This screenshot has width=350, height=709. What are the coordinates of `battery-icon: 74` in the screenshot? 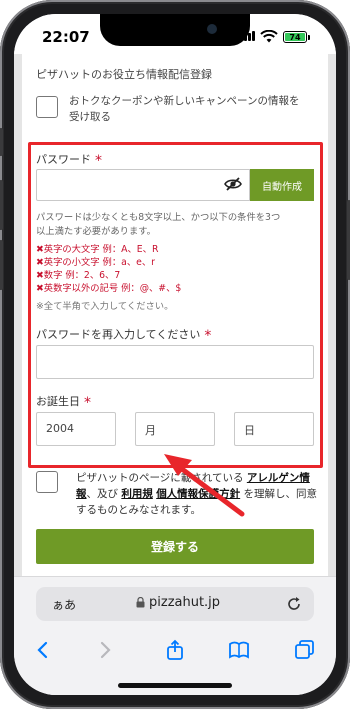 It's located at (295, 37).